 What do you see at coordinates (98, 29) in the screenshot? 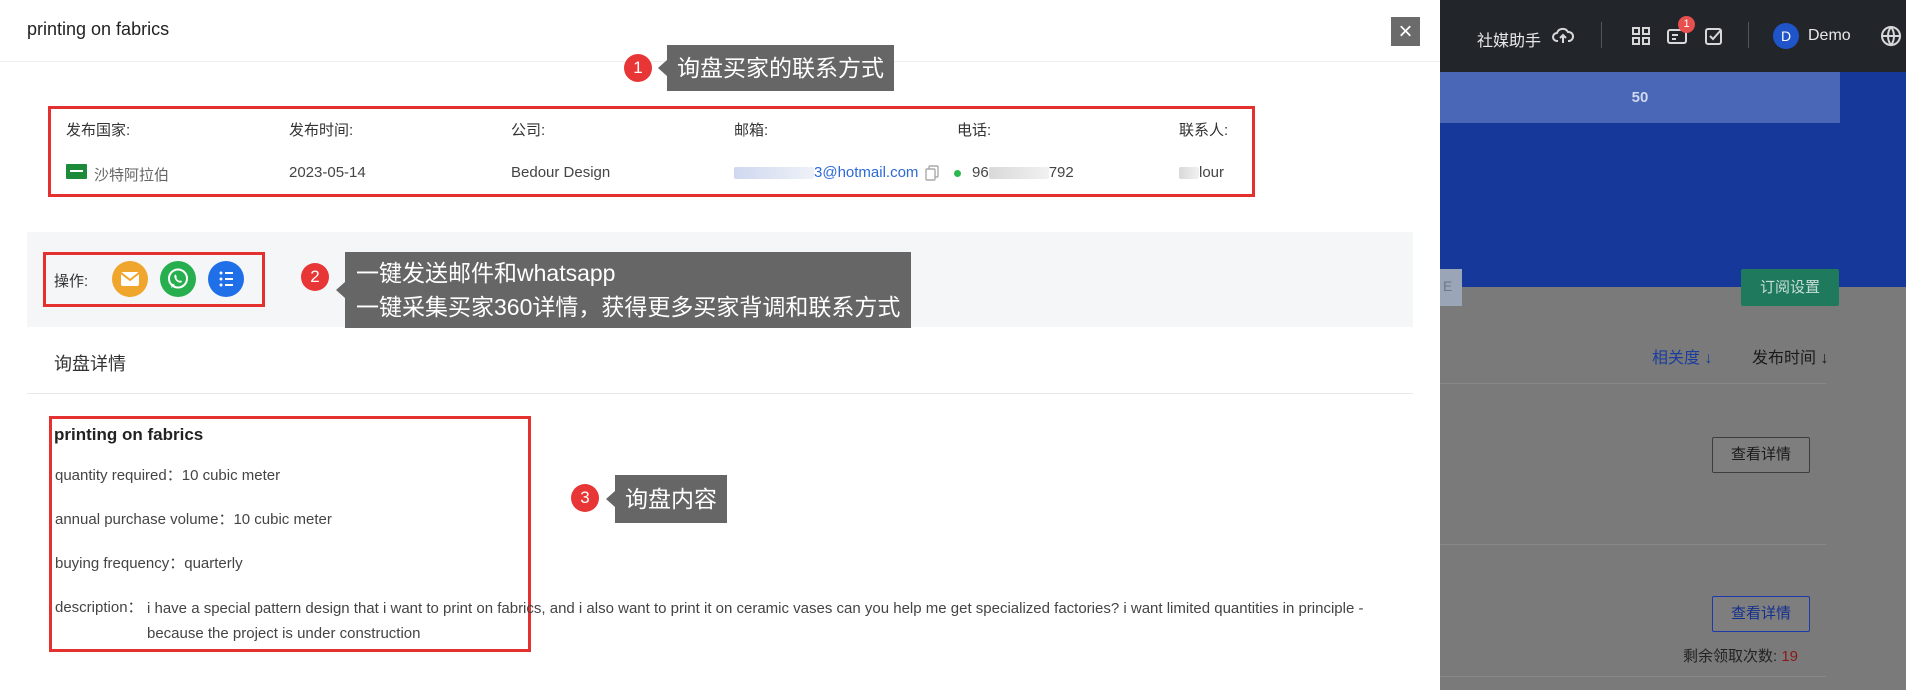
I see `modal-title: printing on fabrics` at bounding box center [98, 29].